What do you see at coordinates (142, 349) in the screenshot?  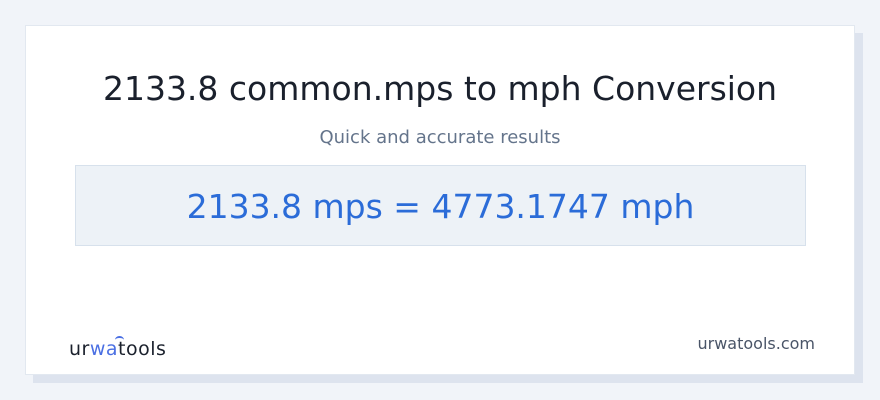 I see `logo-text-suffix: tools` at bounding box center [142, 349].